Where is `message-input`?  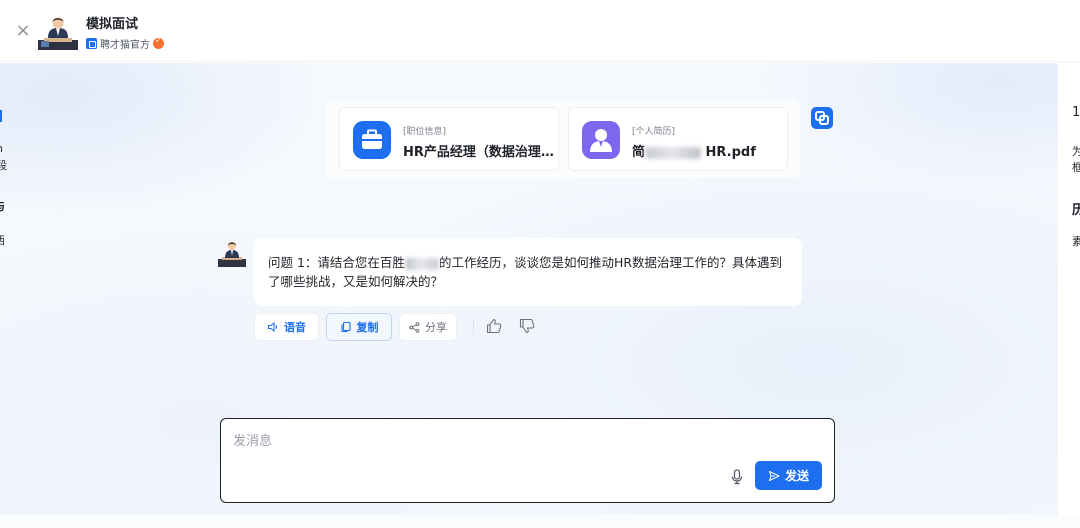 message-input is located at coordinates (513, 441).